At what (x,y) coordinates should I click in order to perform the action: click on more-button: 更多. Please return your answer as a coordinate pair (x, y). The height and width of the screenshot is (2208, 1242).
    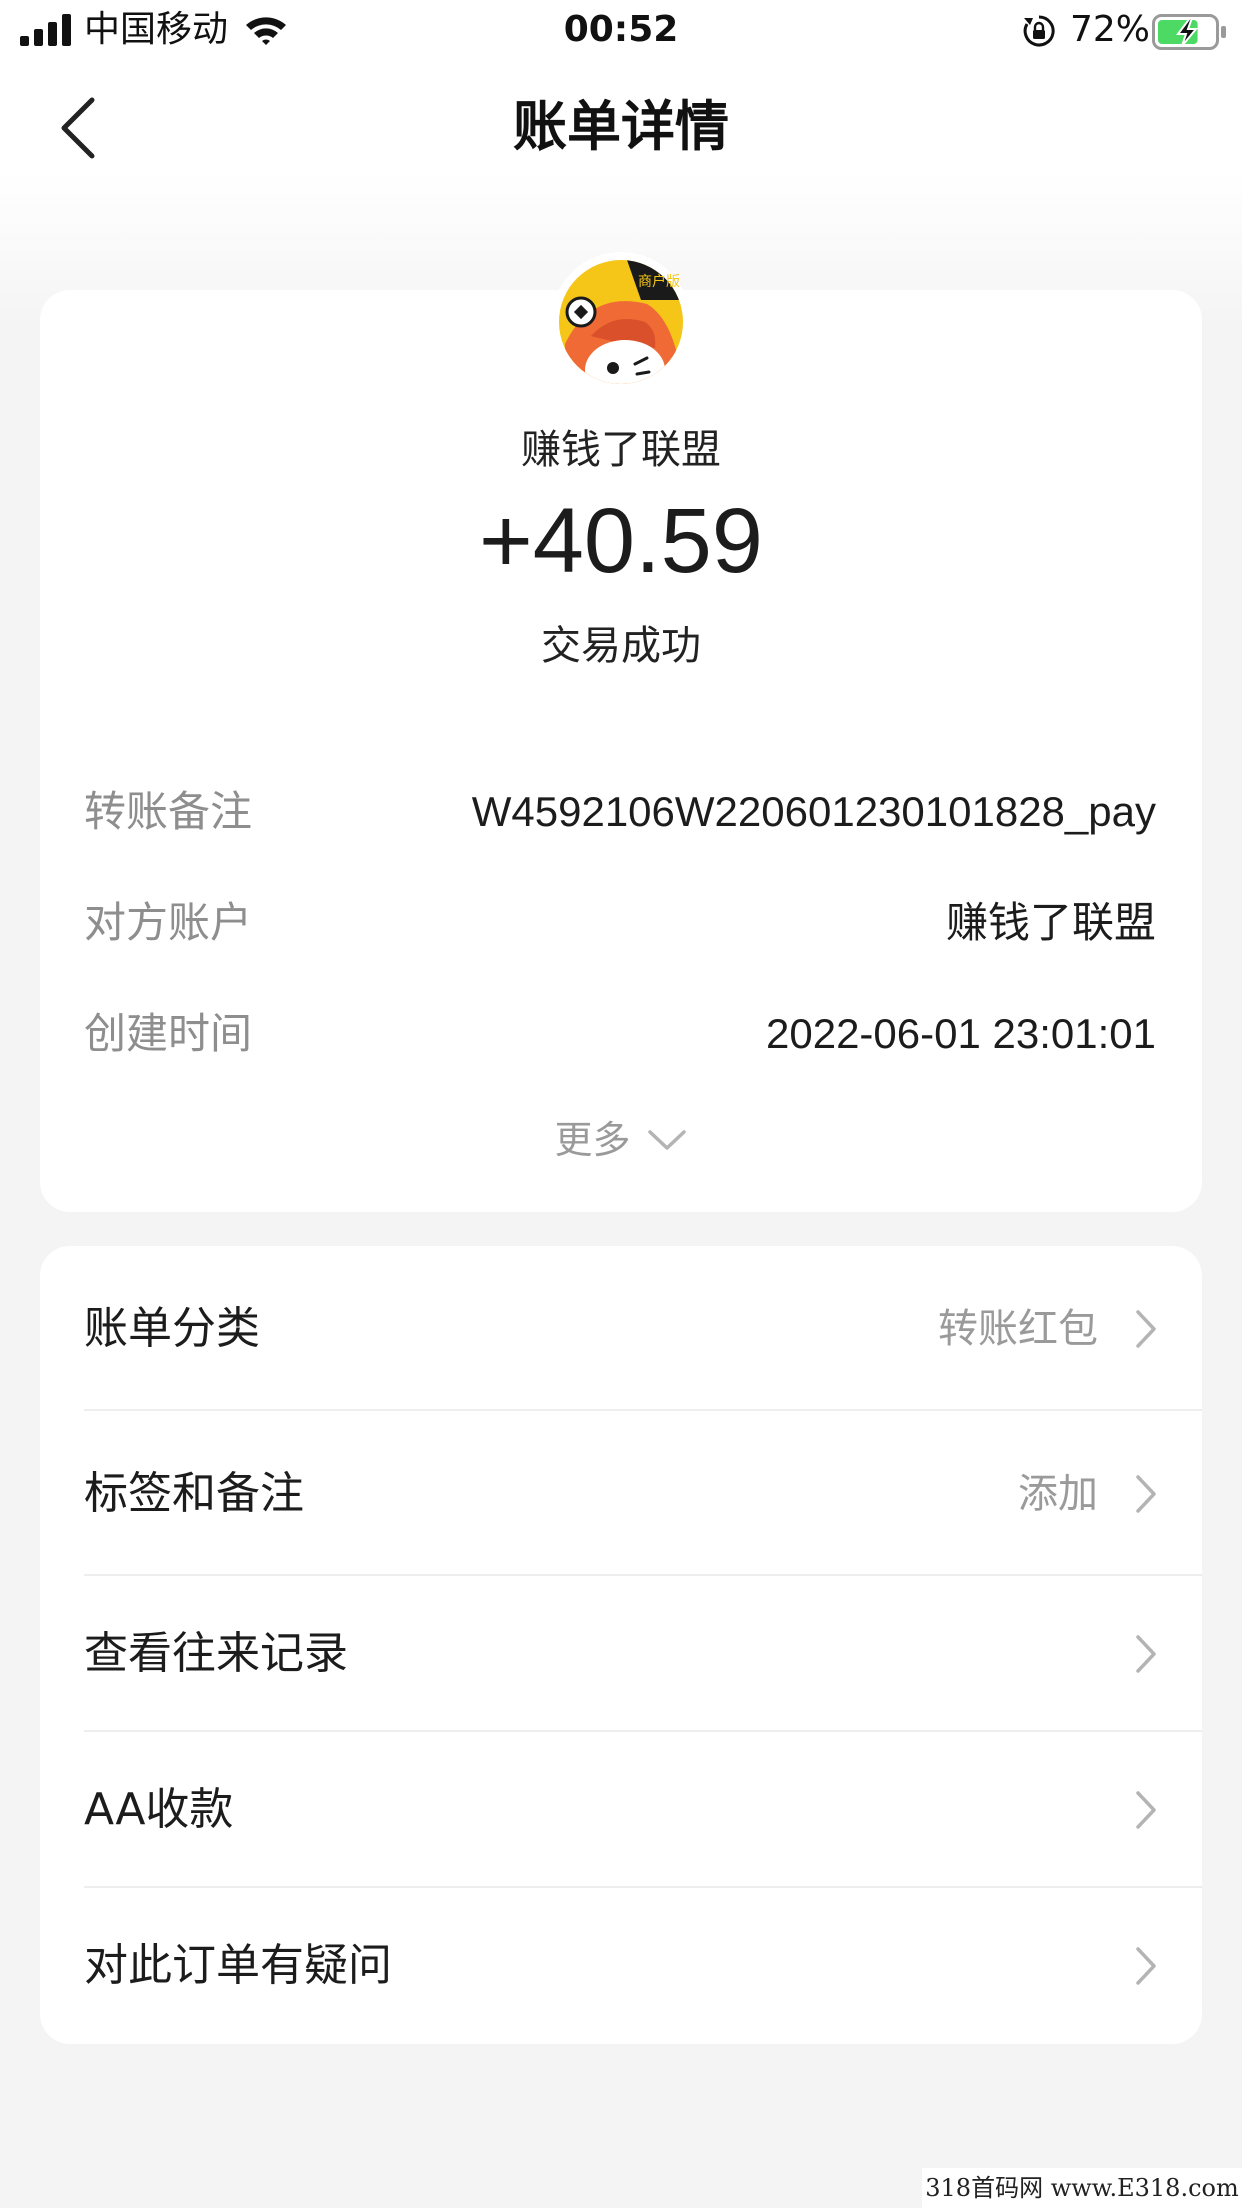
    Looking at the image, I should click on (621, 1140).